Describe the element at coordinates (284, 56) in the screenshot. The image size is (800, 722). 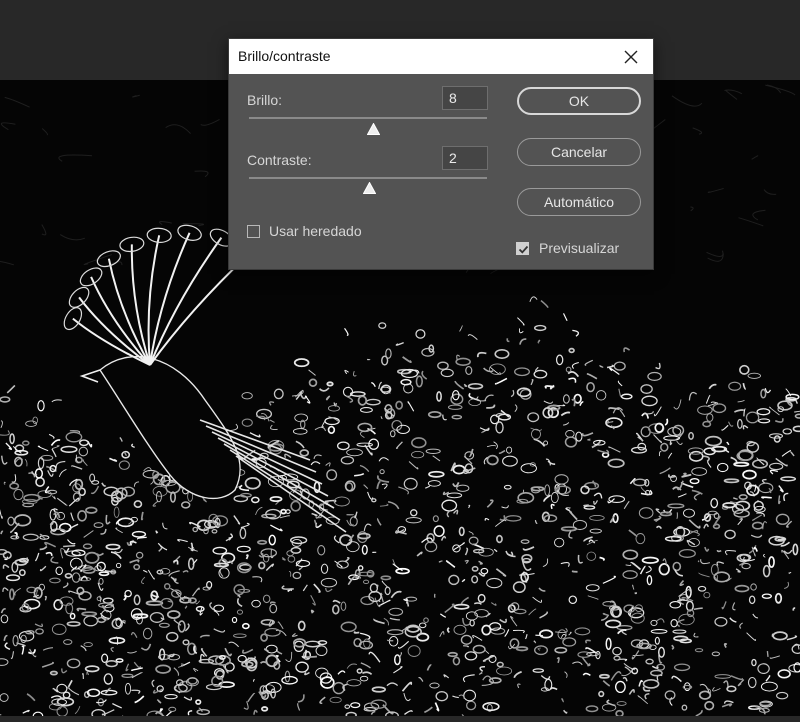
I see `dialog-title: Brillo/contraste` at that location.